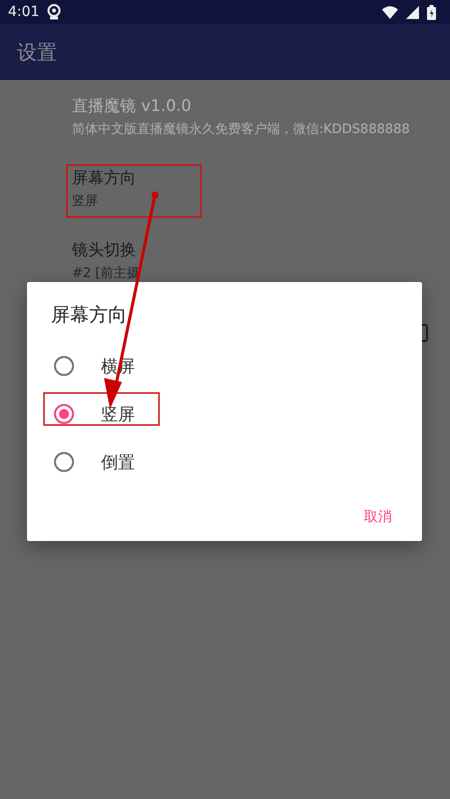 Image resolution: width=450 pixels, height=799 pixels. I want to click on dialog-title: 屏幕方向, so click(89, 315).